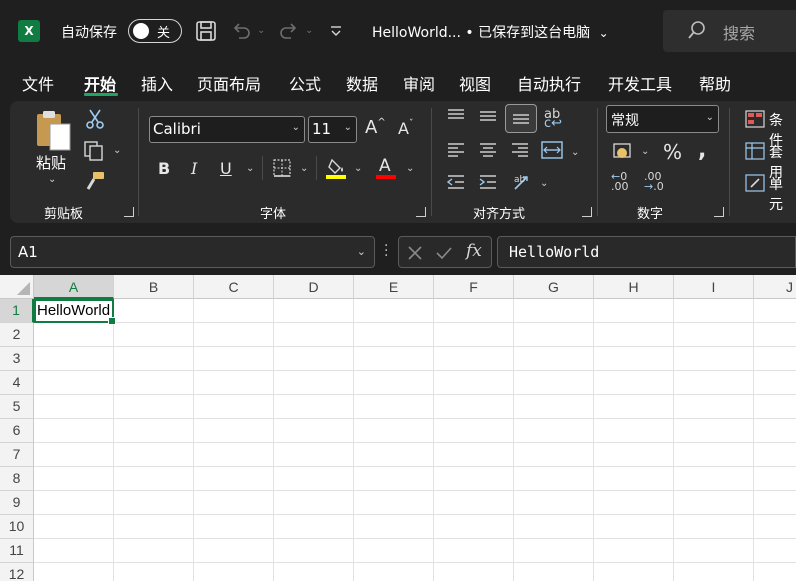  Describe the element at coordinates (405, 128) in the screenshot. I see `decrease-font-size-icon: Aˇ` at that location.